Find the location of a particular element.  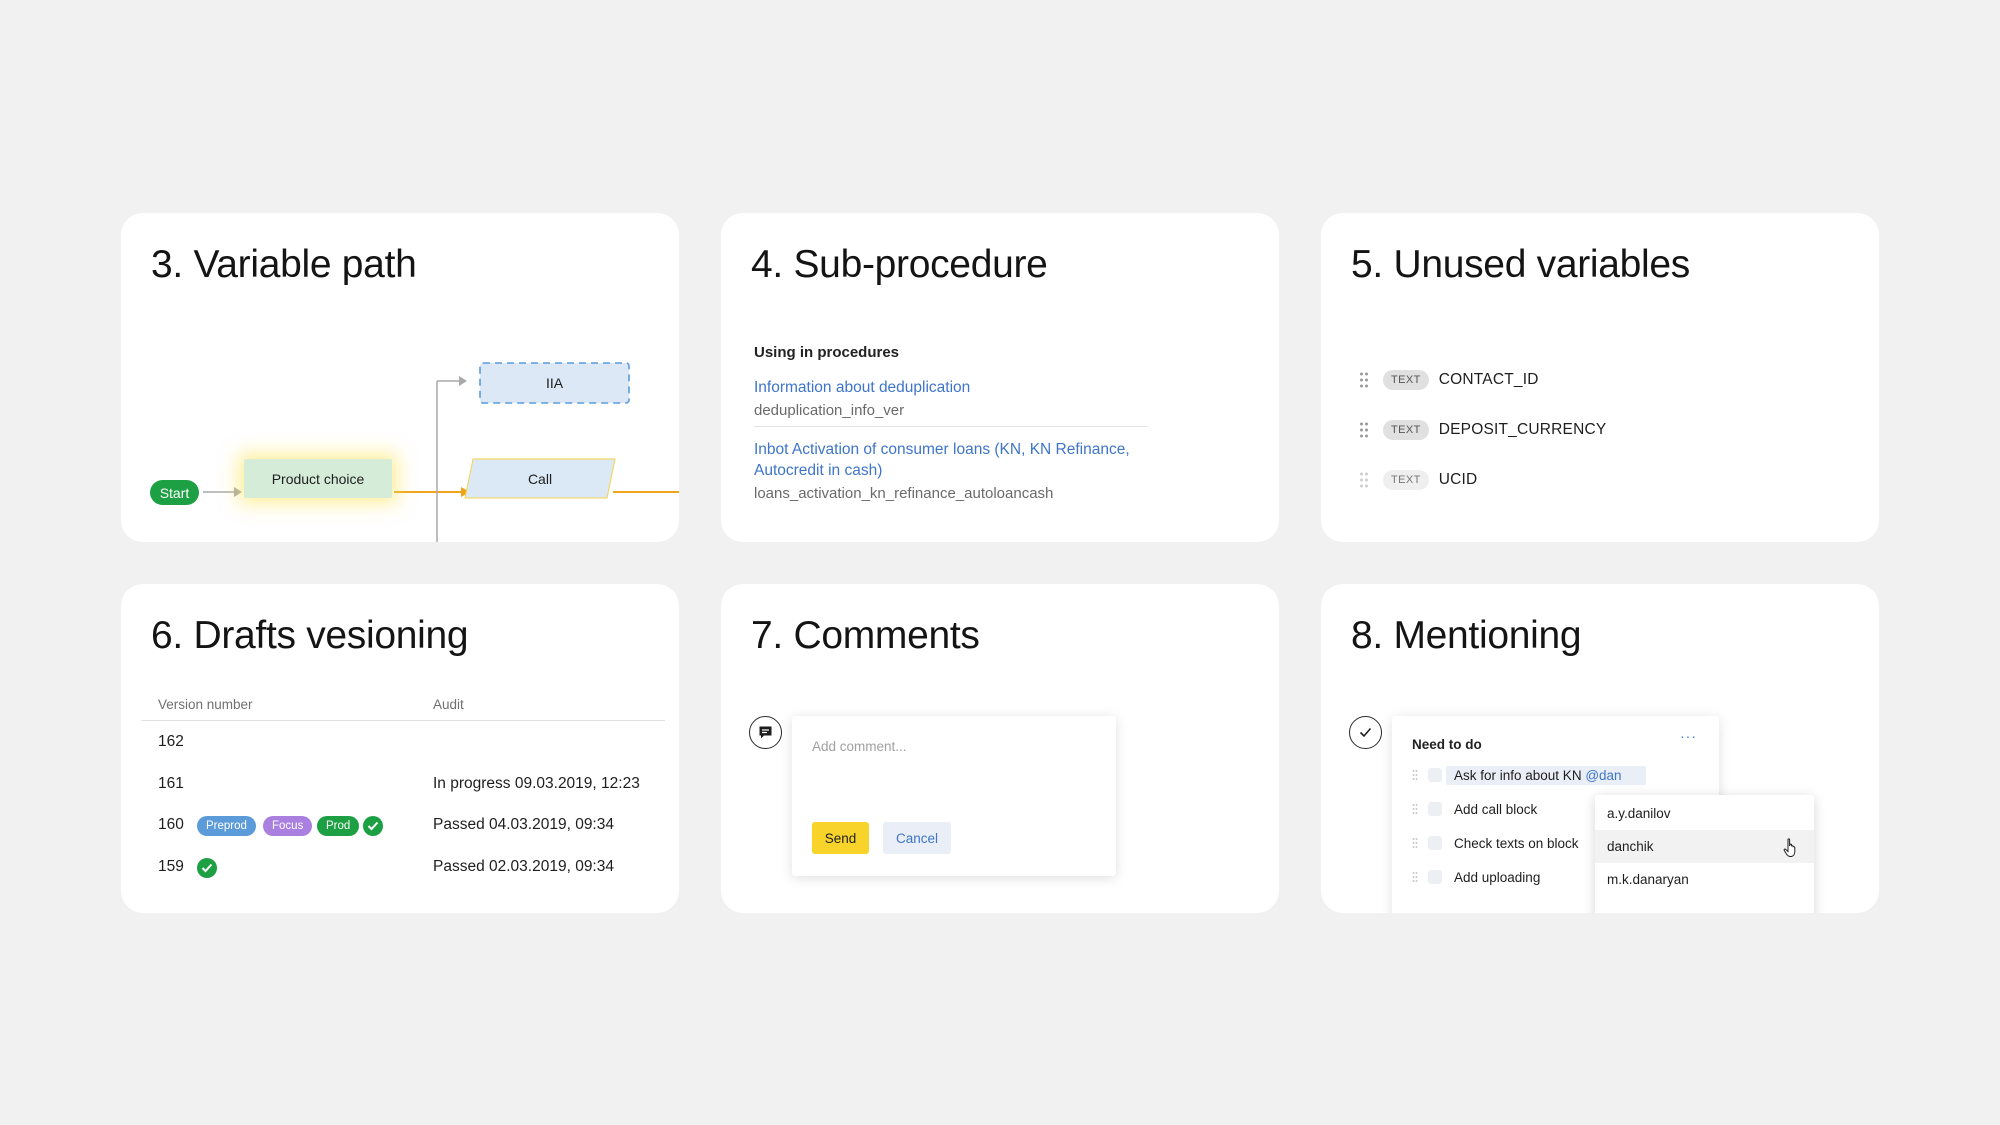

procedure-code: deduplication_info_ver is located at coordinates (829, 410).